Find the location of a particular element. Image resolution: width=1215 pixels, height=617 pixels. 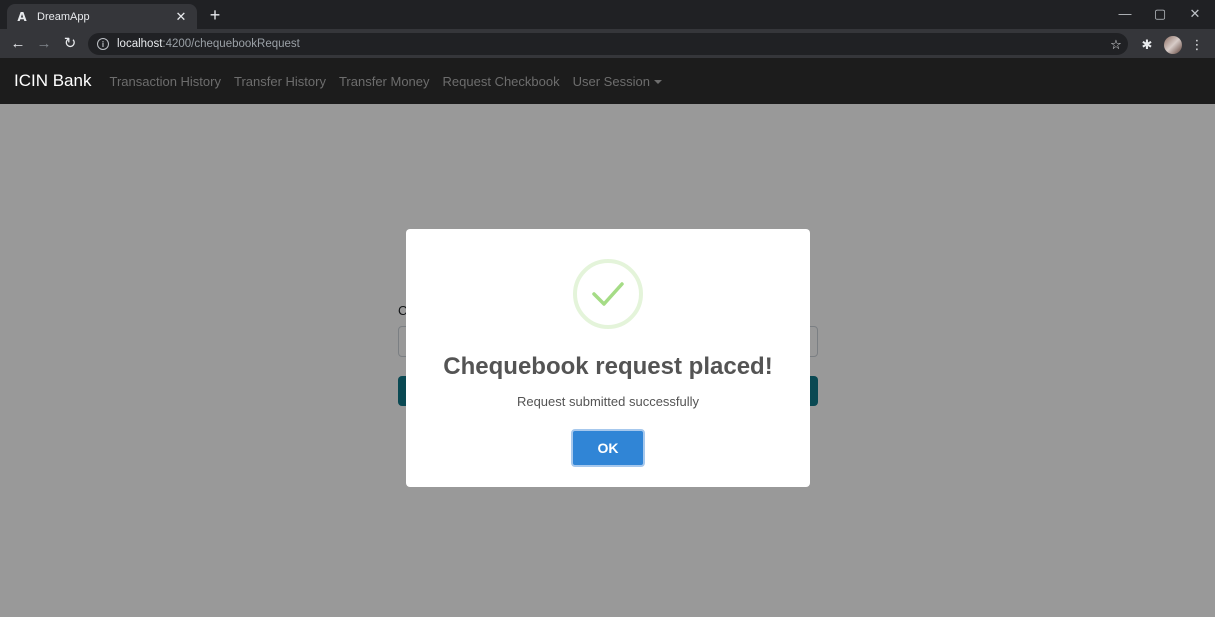

caret-down-icon is located at coordinates (657, 82).